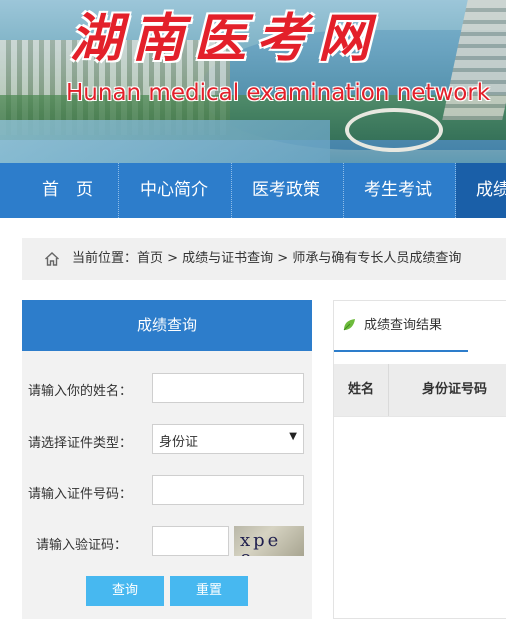 This screenshot has width=506, height=619. Describe the element at coordinates (293, 436) in the screenshot. I see `dropdown-arrow-icon: ▼` at that location.